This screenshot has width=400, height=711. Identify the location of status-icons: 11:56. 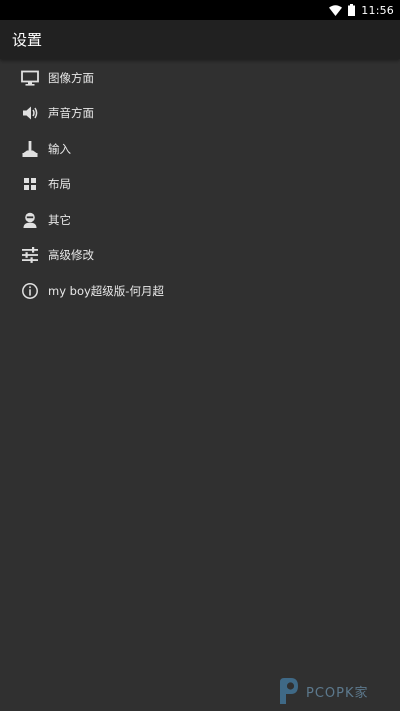
(361, 10).